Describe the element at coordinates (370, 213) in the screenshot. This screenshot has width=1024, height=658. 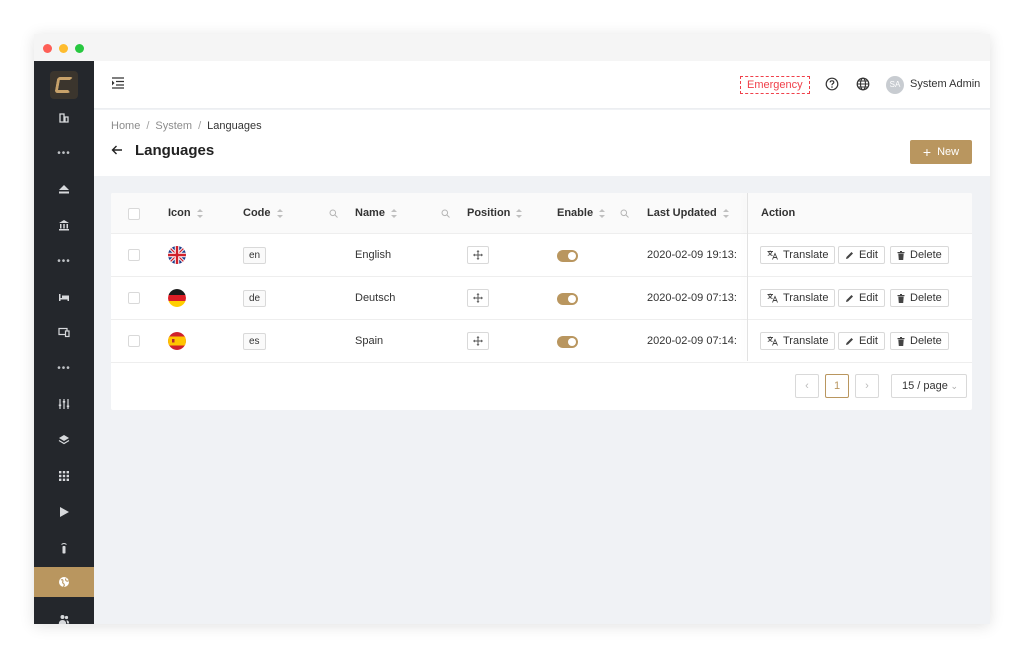
I see `column-label: Name` at that location.